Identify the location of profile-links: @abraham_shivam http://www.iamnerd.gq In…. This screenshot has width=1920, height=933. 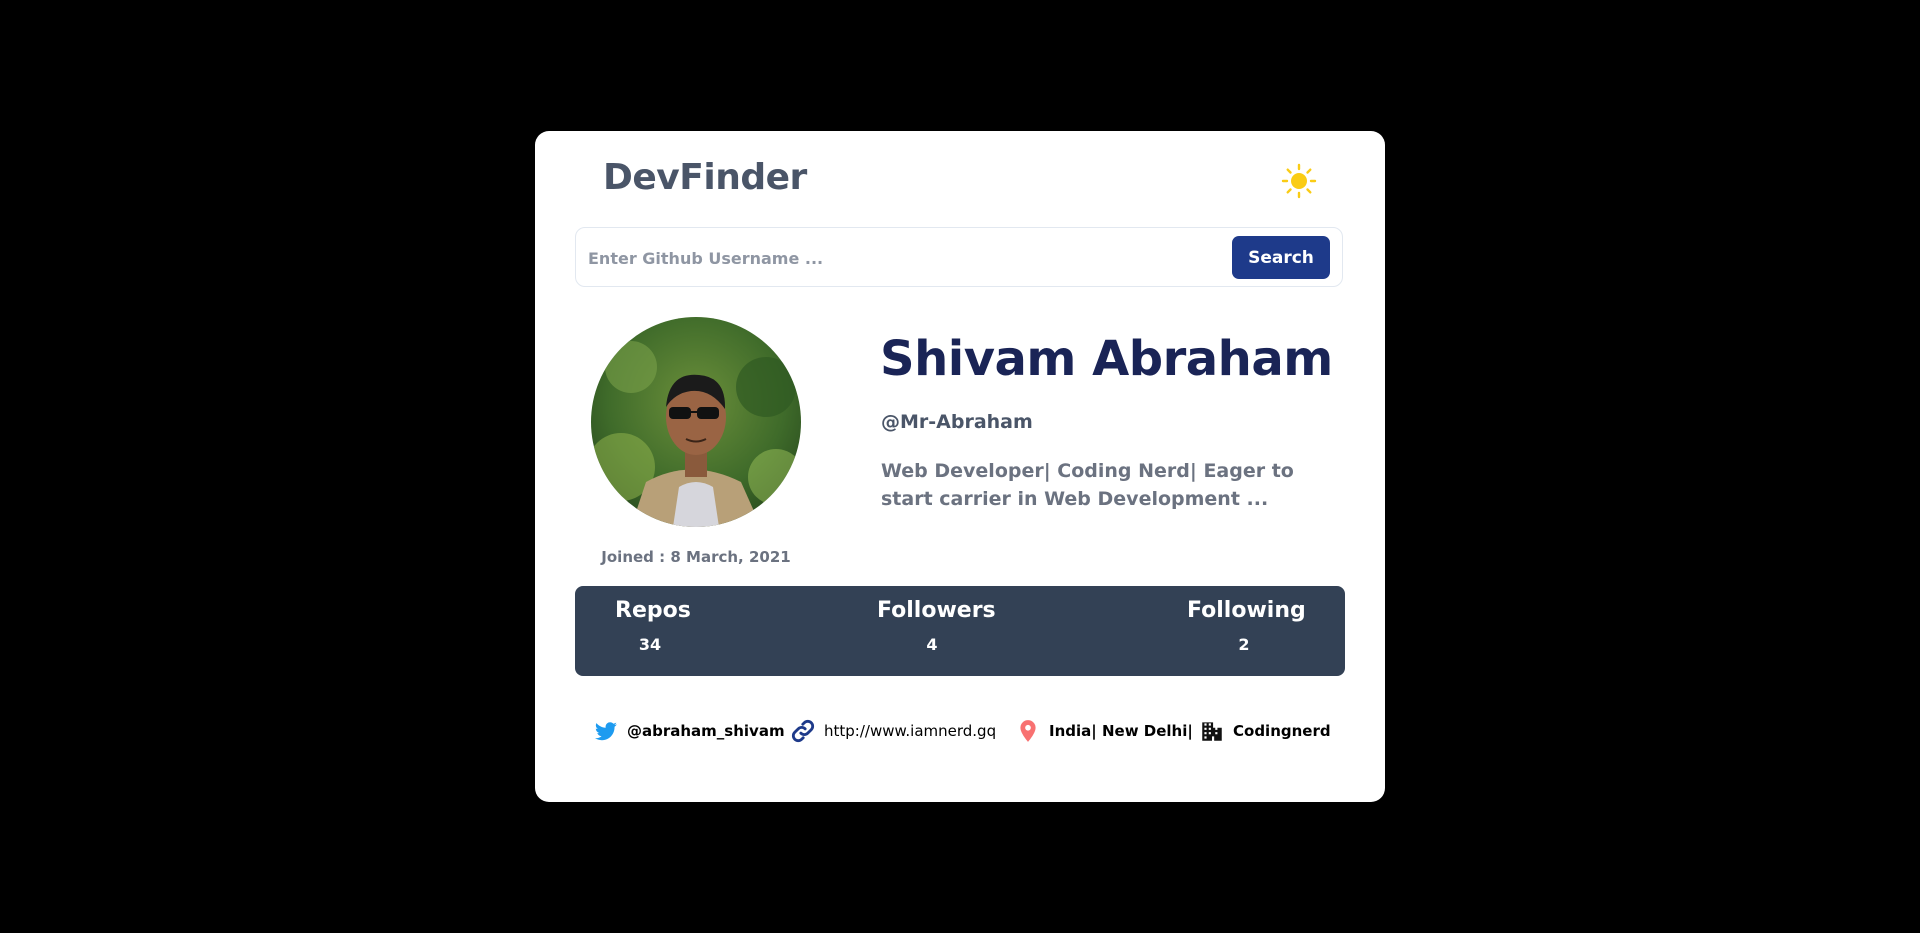
(960, 731).